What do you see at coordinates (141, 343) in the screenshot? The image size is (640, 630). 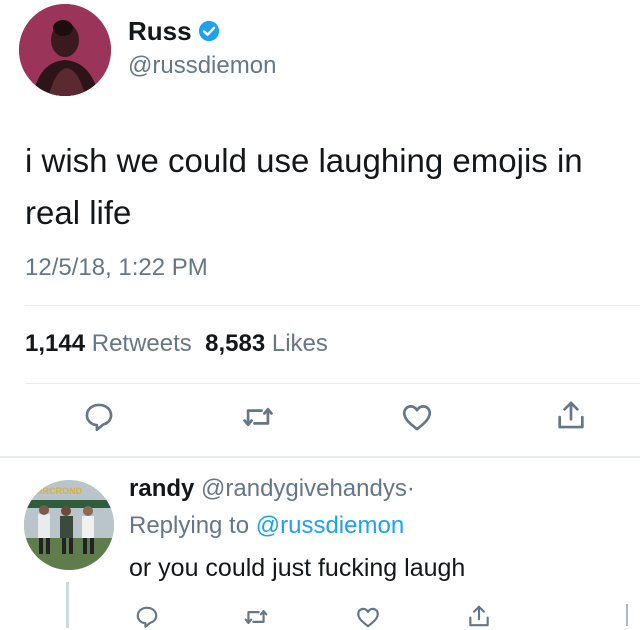 I see `retweet-label: Retweets` at bounding box center [141, 343].